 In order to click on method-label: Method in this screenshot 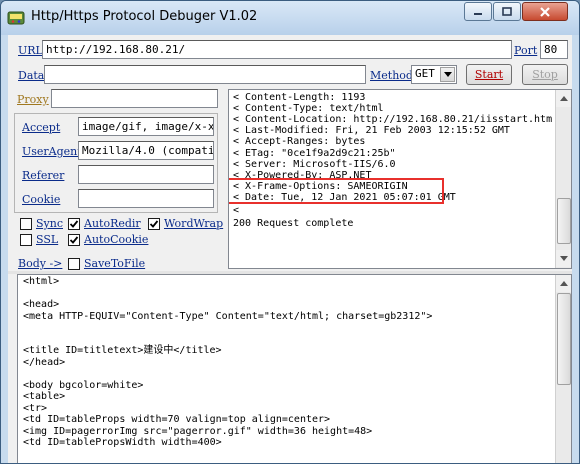, I will do `click(391, 75)`.